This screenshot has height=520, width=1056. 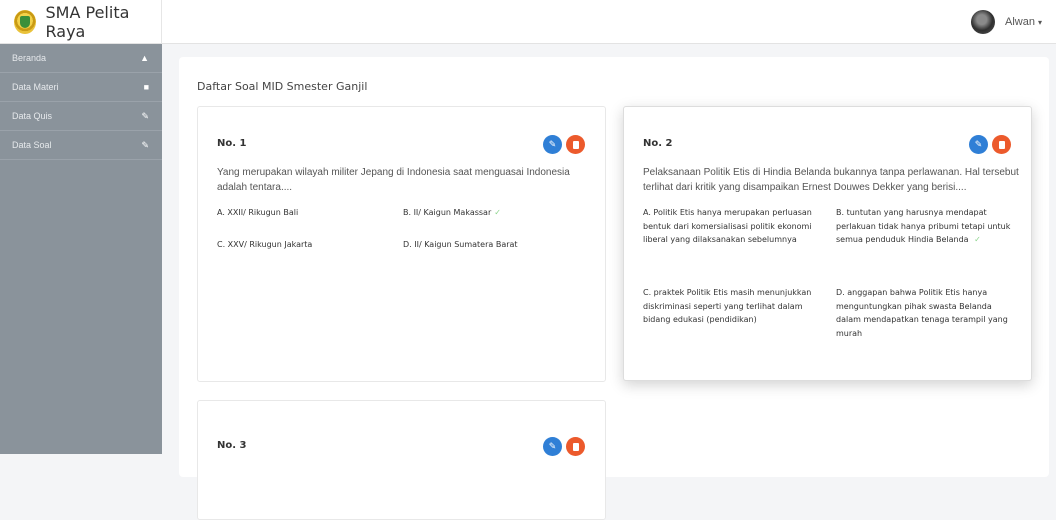 I want to click on user-name: Alwan, so click(x=1020, y=22).